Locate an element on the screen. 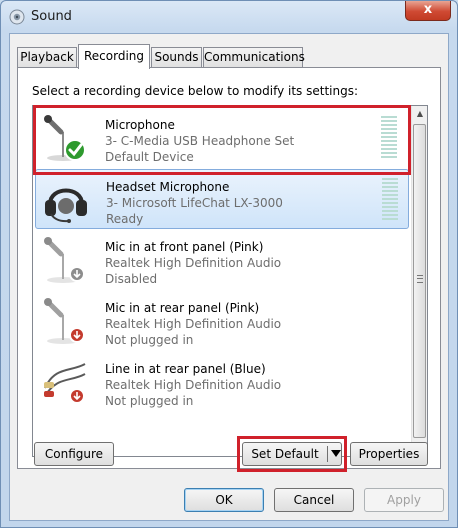 Image resolution: width=458 pixels, height=528 pixels. close-icon: x is located at coordinates (428, 9).